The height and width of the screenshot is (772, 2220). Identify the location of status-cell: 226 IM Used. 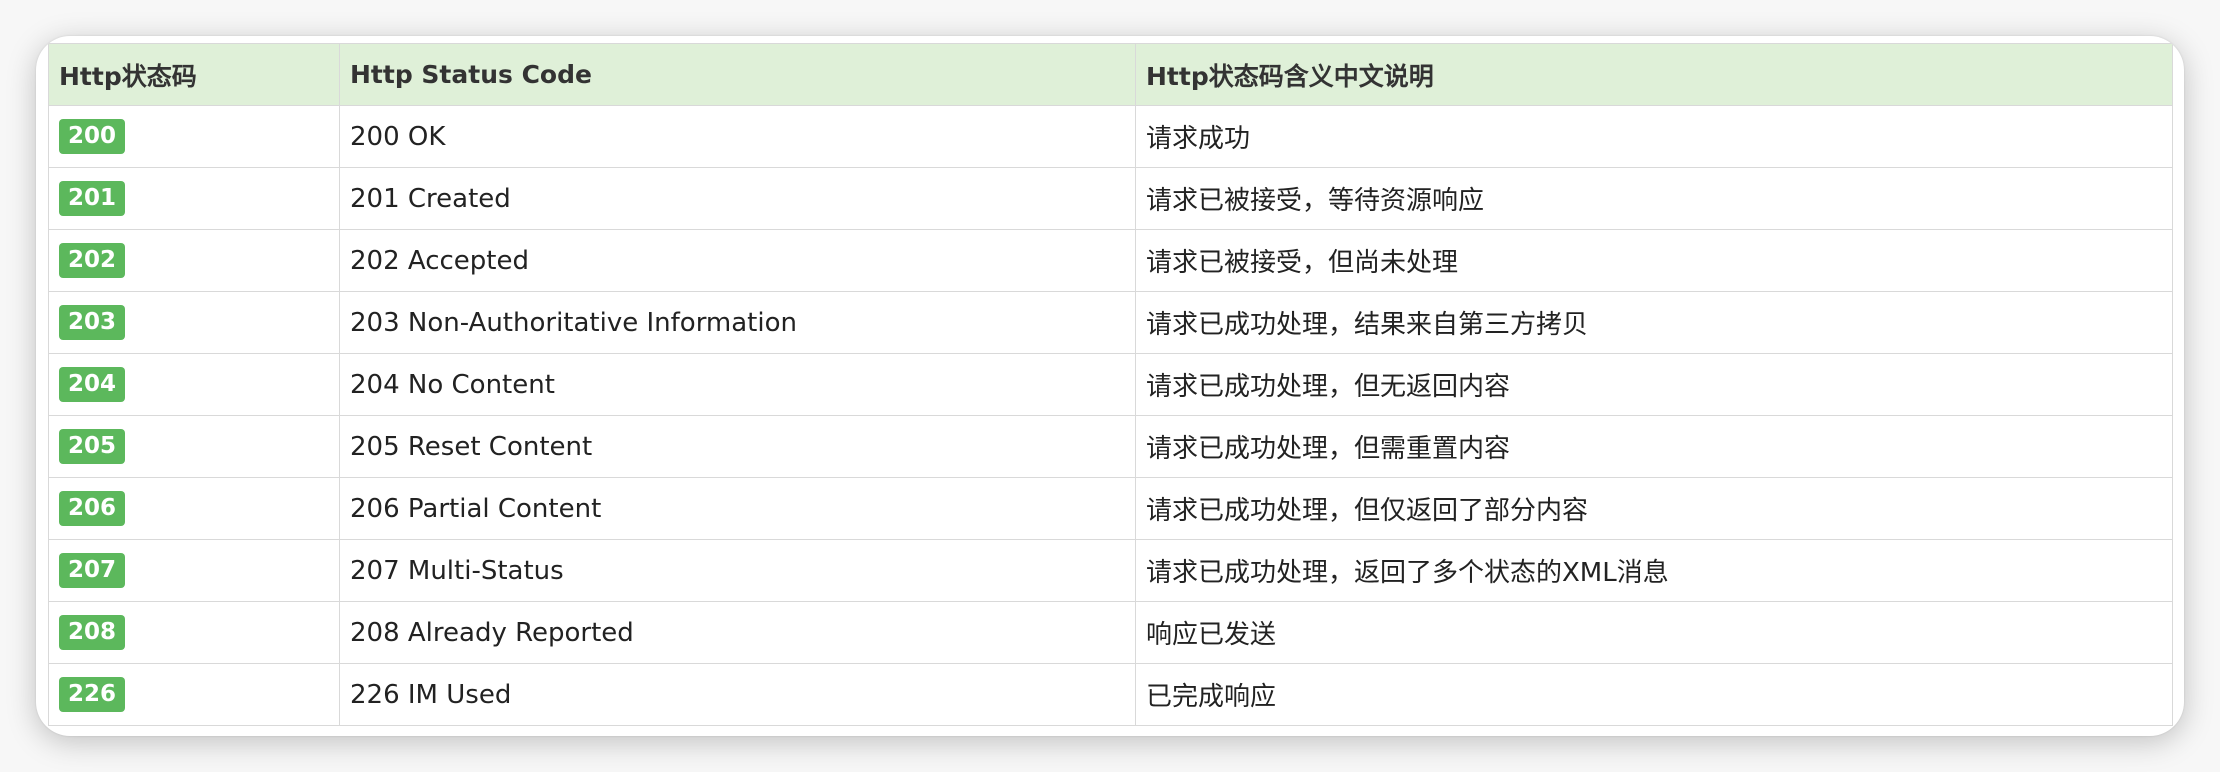
(737, 694).